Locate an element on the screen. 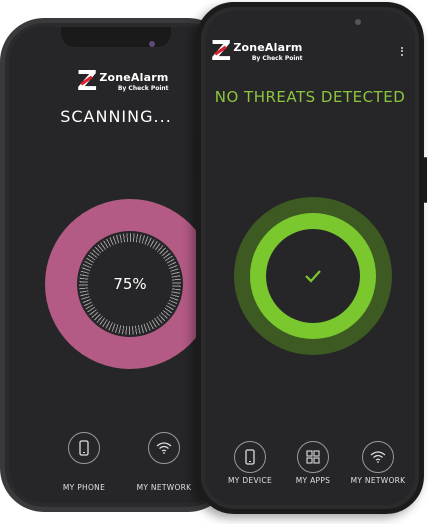 The height and width of the screenshot is (524, 428). checkmark-icon is located at coordinates (313, 276).